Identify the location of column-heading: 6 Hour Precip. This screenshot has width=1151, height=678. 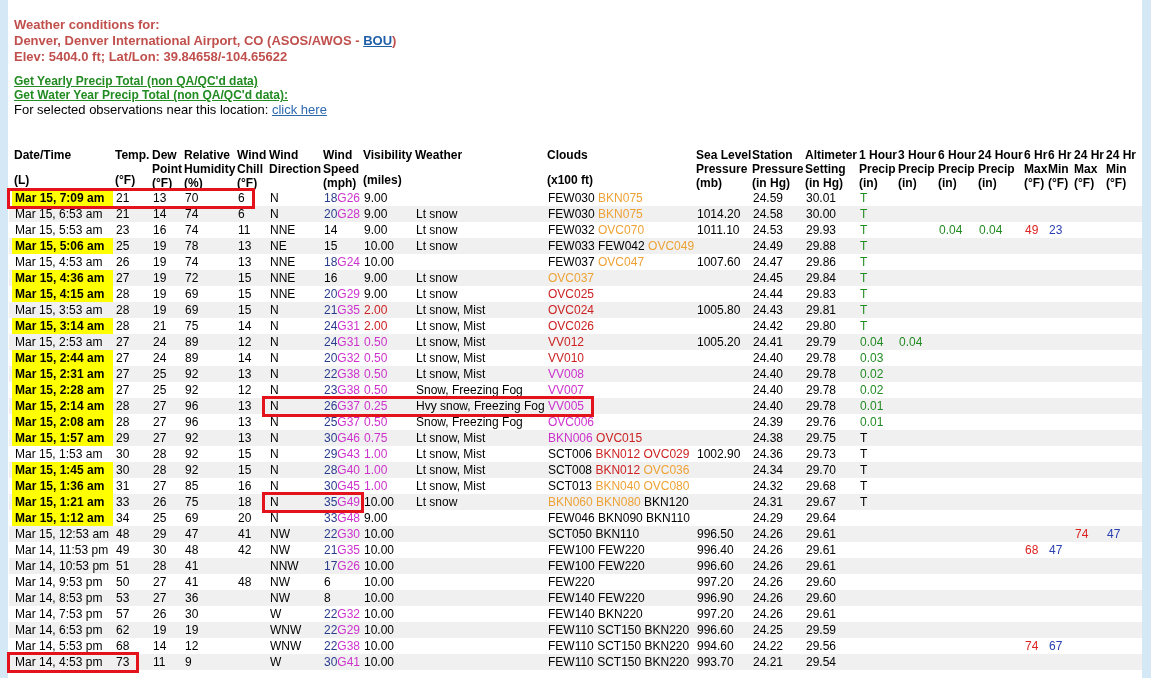
(957, 162).